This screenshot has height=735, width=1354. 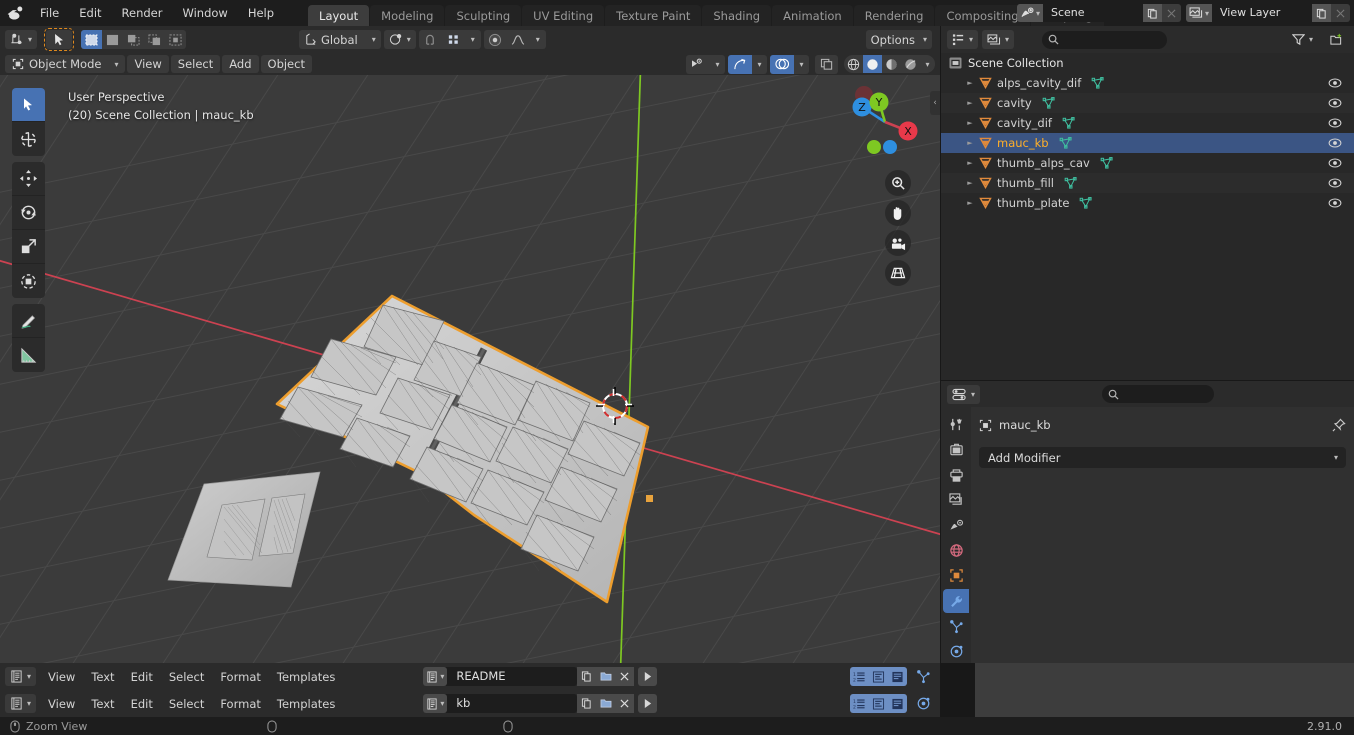 I want to click on workspace-tab-animation: Animation, so click(x=812, y=15).